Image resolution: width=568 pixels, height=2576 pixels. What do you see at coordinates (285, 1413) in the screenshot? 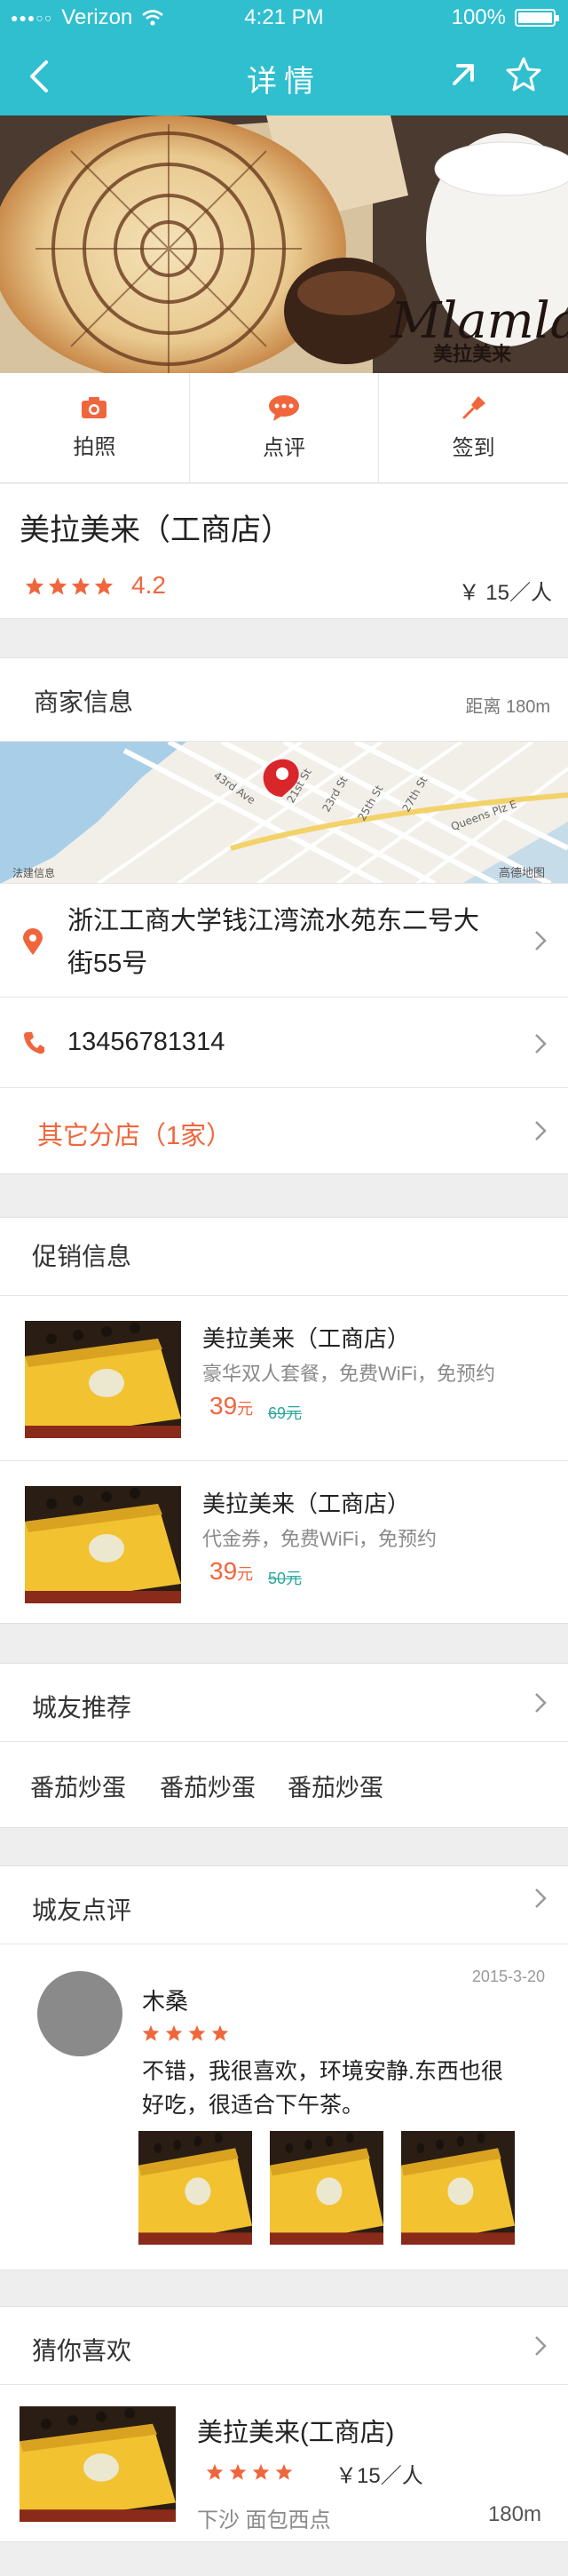
I see `promo-item-old-price: 69元` at bounding box center [285, 1413].